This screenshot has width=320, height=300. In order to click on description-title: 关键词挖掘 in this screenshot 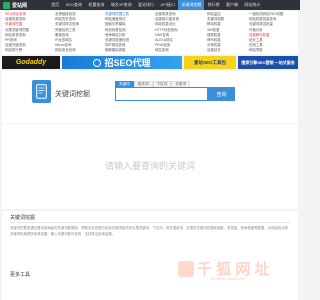, I will do `click(23, 218)`.